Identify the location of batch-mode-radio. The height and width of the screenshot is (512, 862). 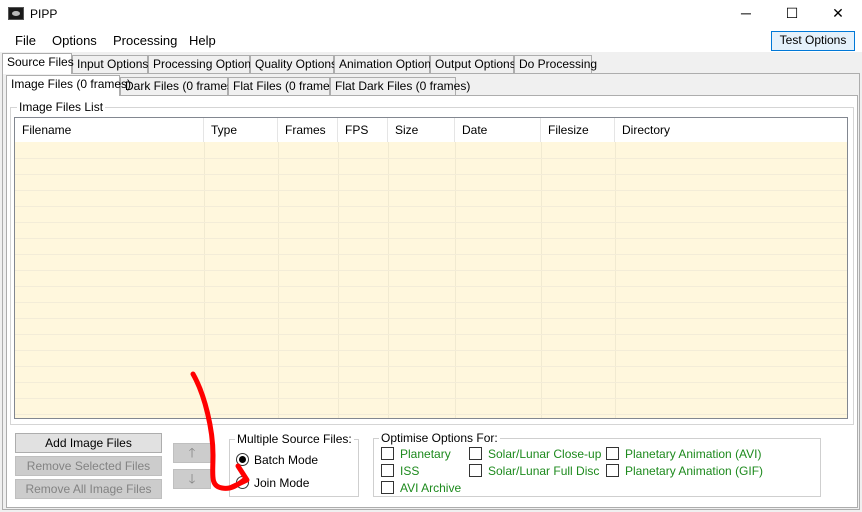
(242, 459).